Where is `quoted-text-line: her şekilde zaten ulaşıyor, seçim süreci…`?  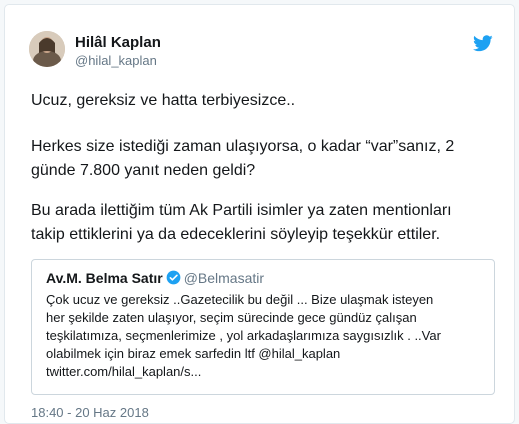 quoted-text-line: her şekilde zaten ulaşıyor, seçim süreci… is located at coordinates (231, 317).